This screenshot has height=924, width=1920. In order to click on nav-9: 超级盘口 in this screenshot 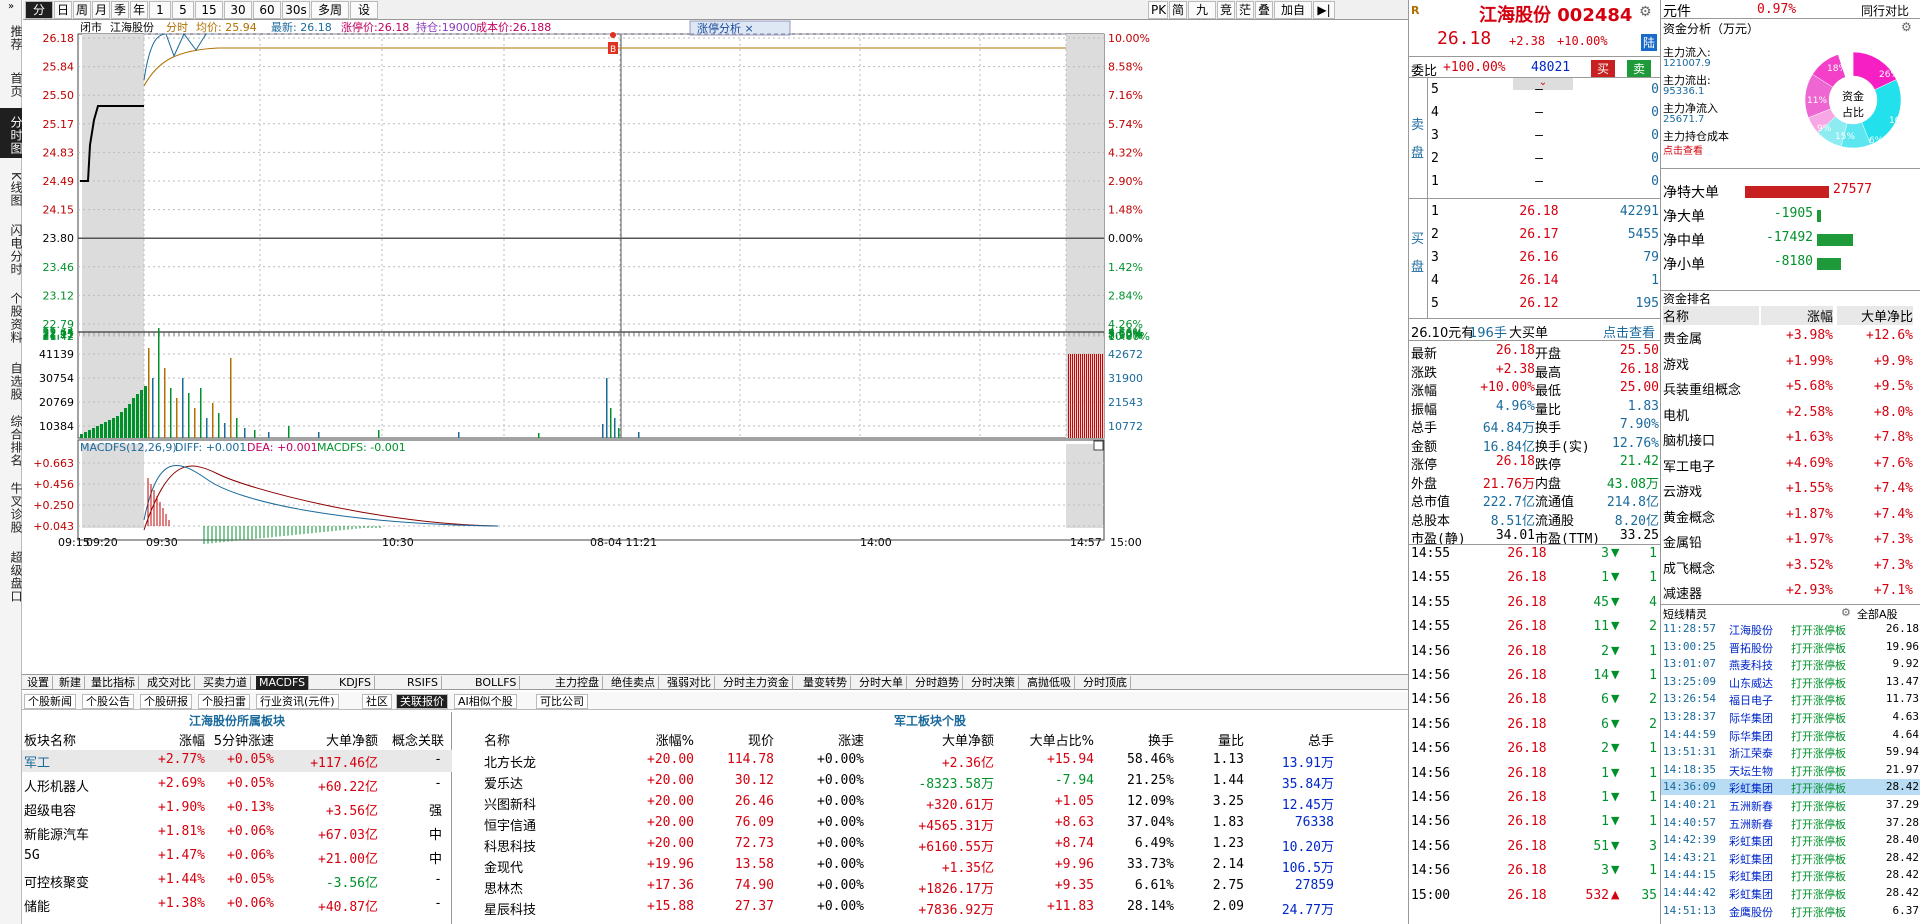, I will do `click(11, 575)`.